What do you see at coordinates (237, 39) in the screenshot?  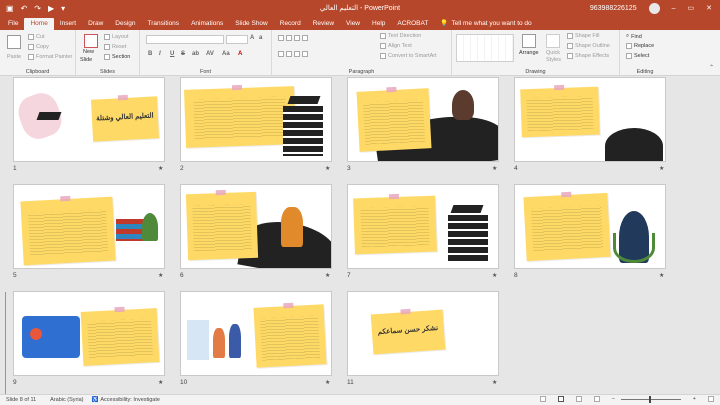 I see `font-size-combo` at bounding box center [237, 39].